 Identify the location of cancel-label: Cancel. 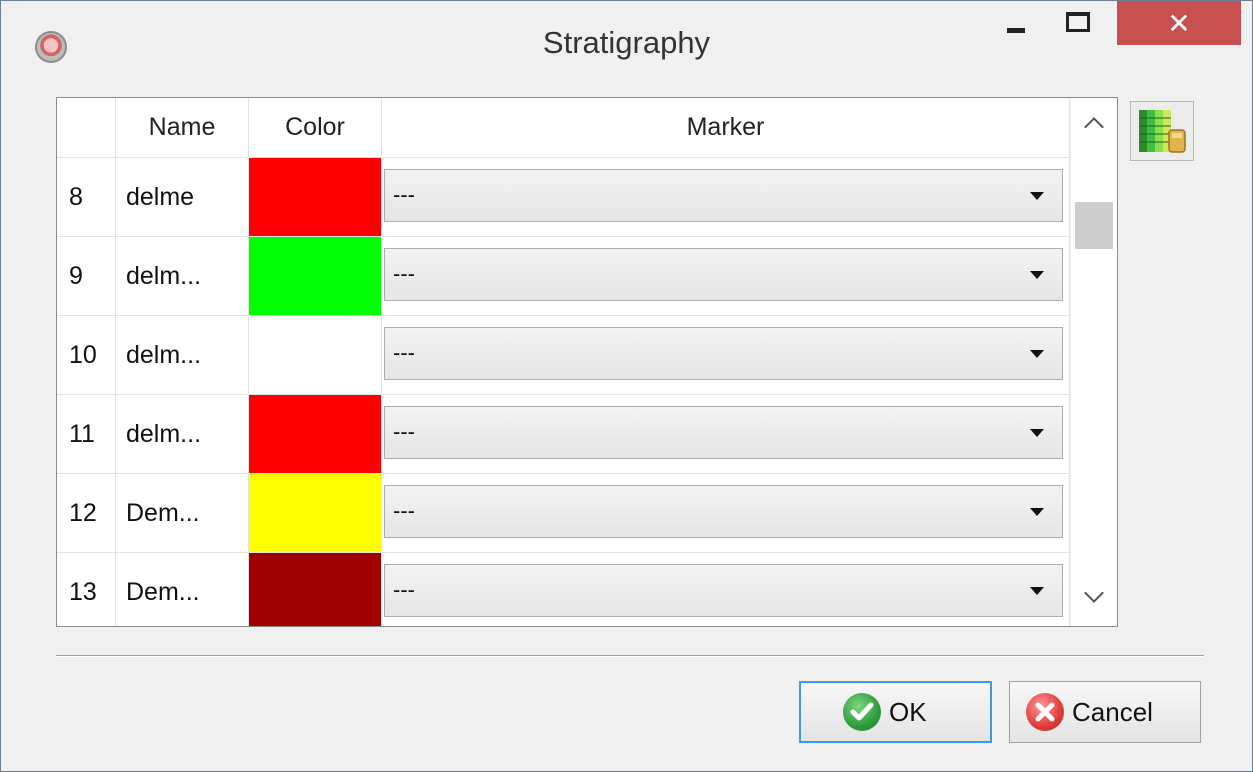
(1112, 711).